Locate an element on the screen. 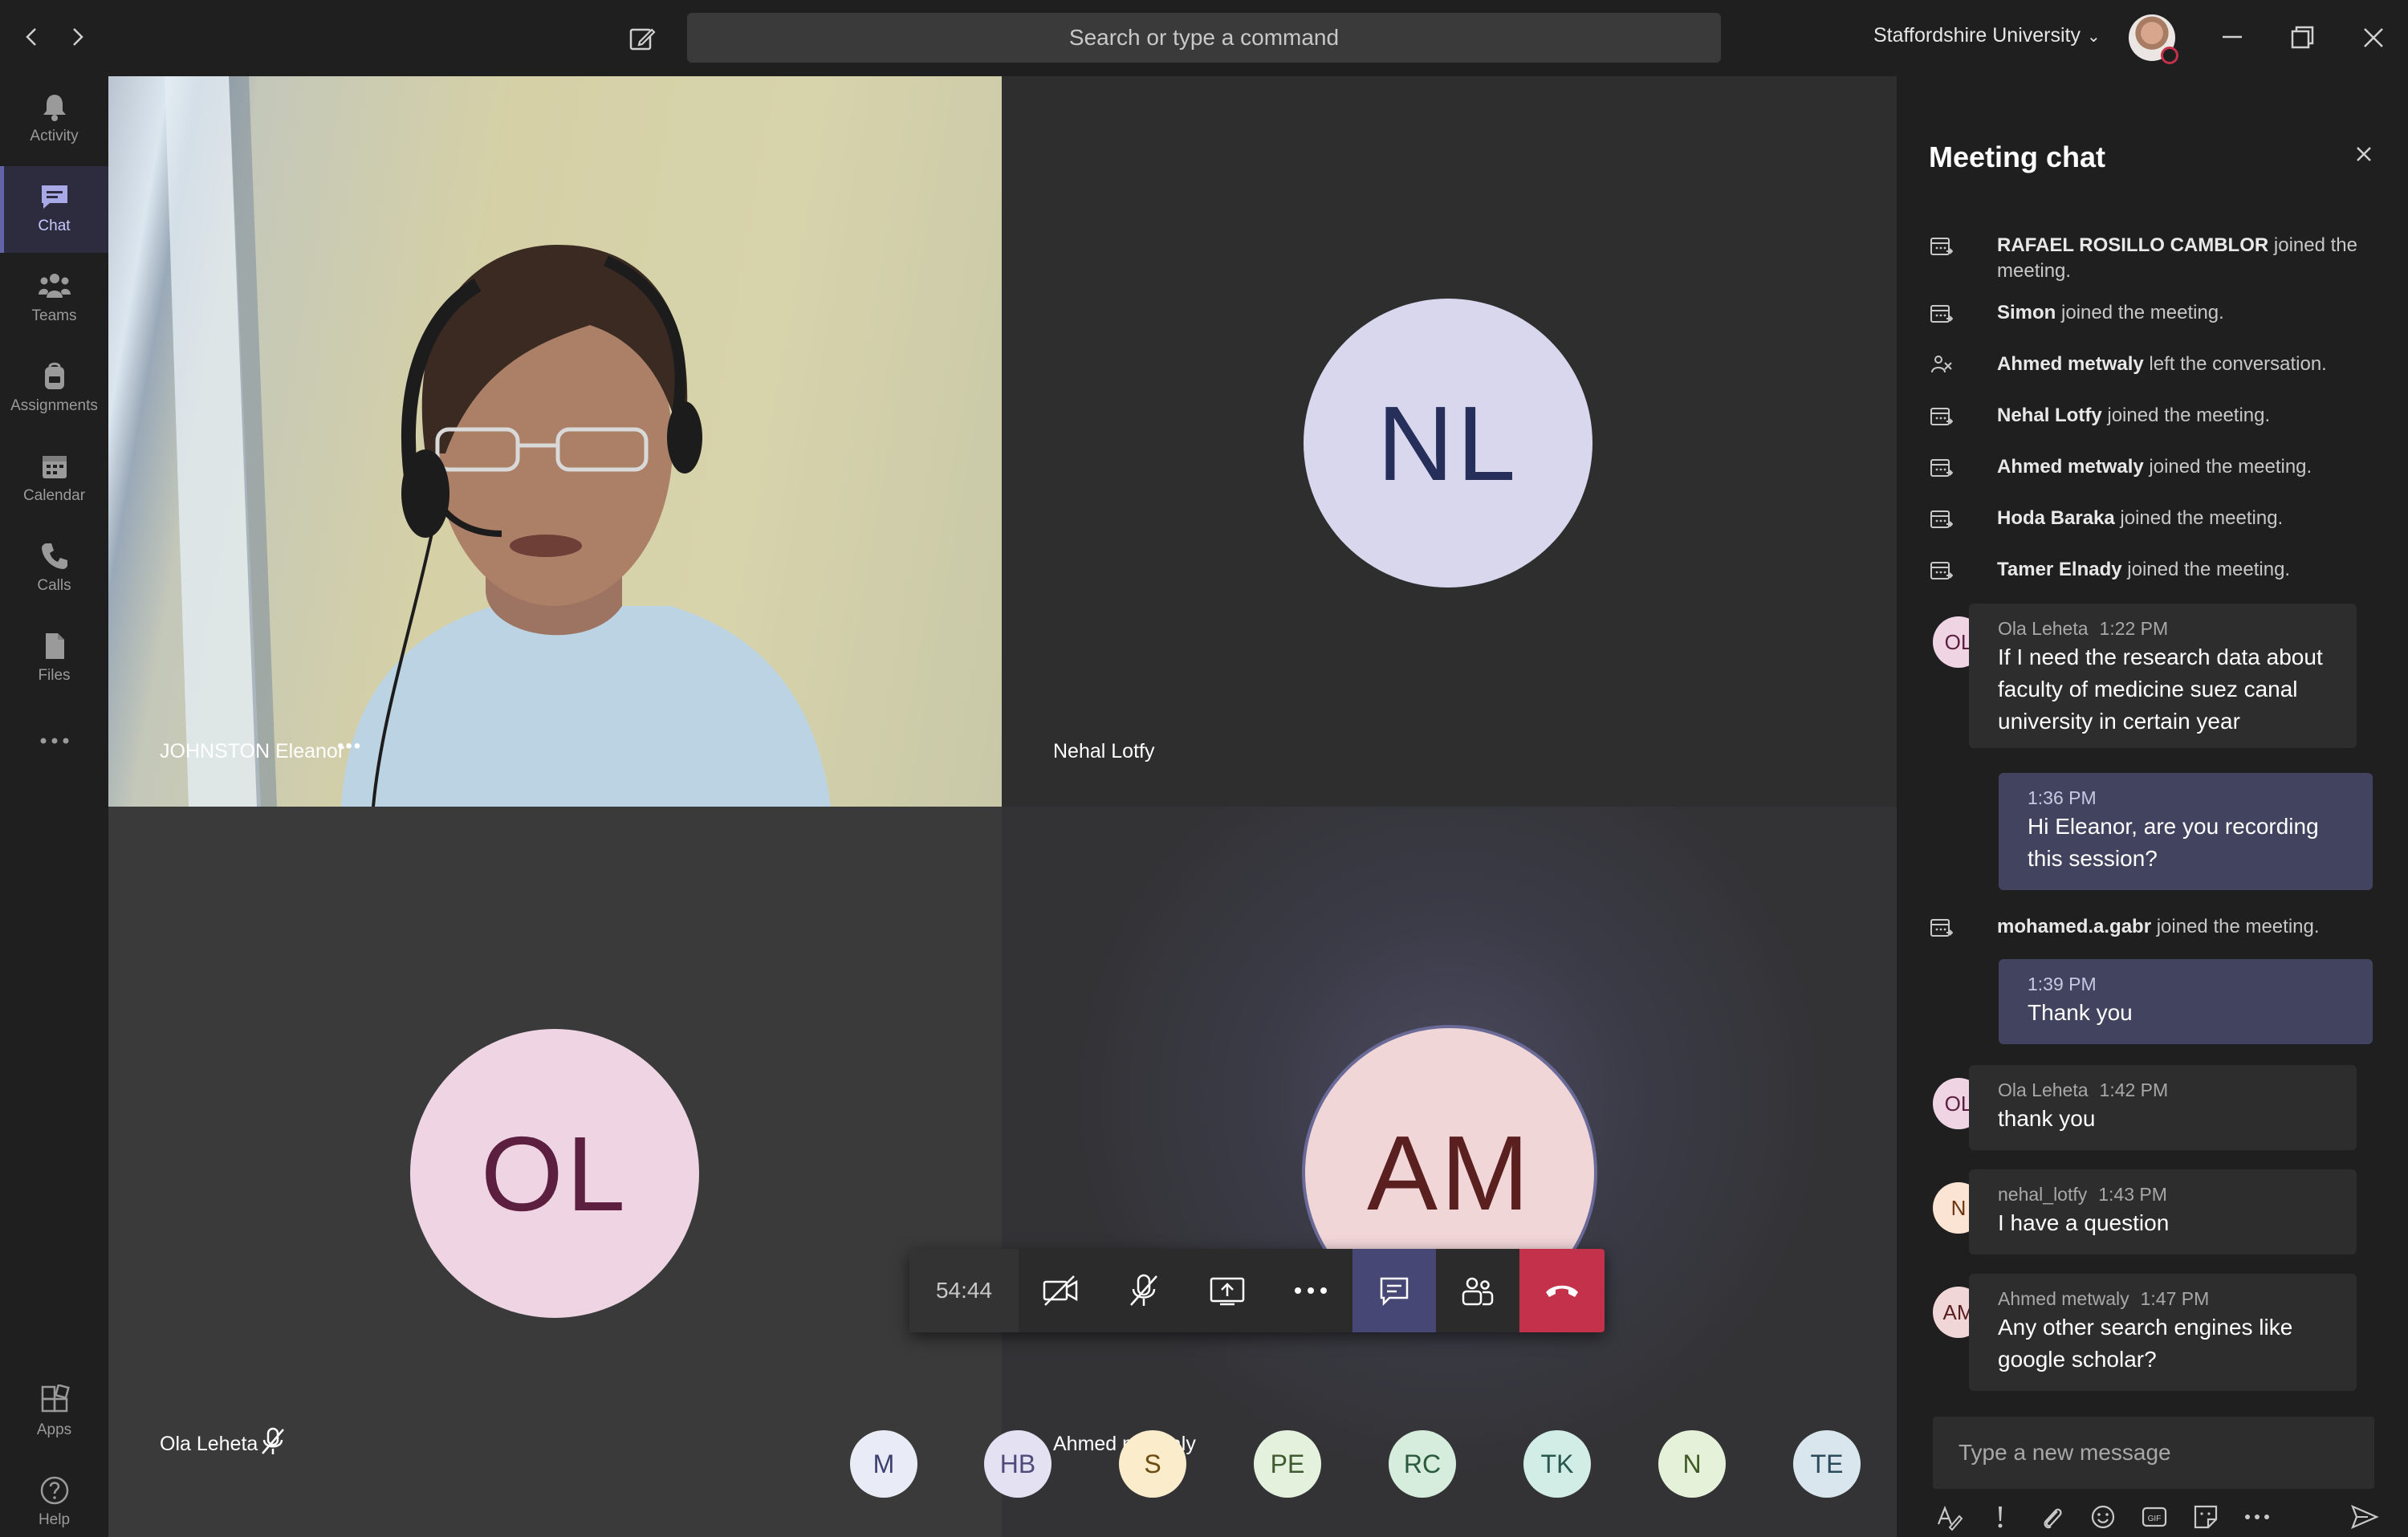 Image resolution: width=2408 pixels, height=1537 pixels. rail-item-activity: Activity is located at coordinates (54, 119).